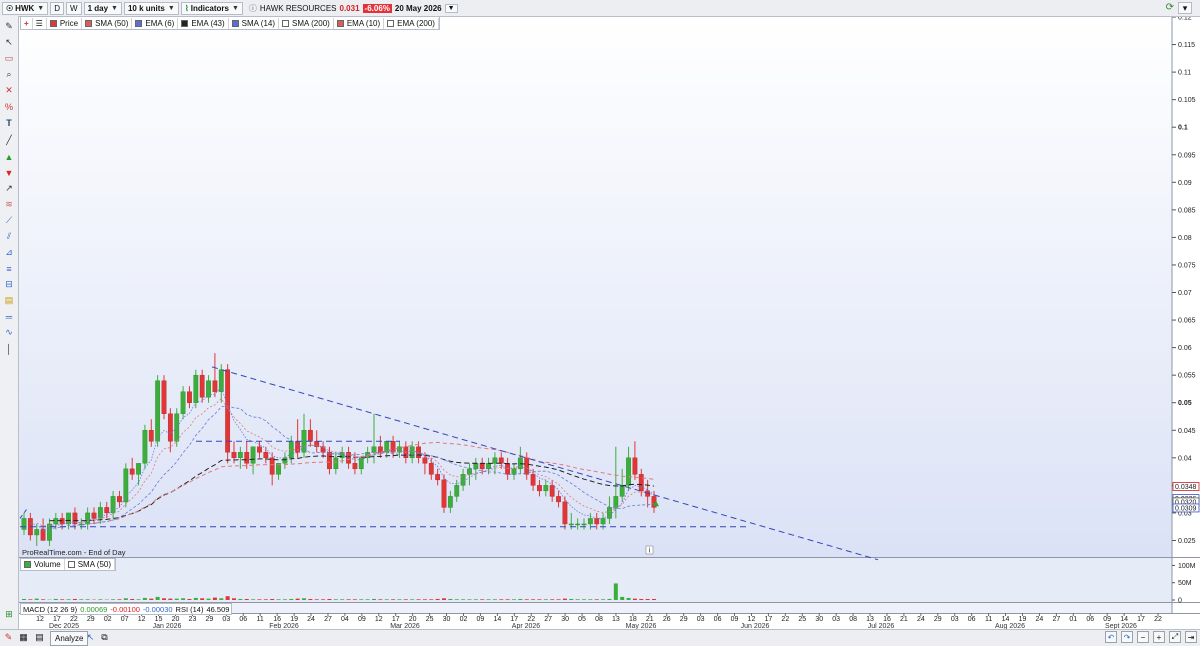 The width and height of the screenshot is (1200, 646). Describe the element at coordinates (57, 8) in the screenshot. I see `daily-mode-button: D` at that location.